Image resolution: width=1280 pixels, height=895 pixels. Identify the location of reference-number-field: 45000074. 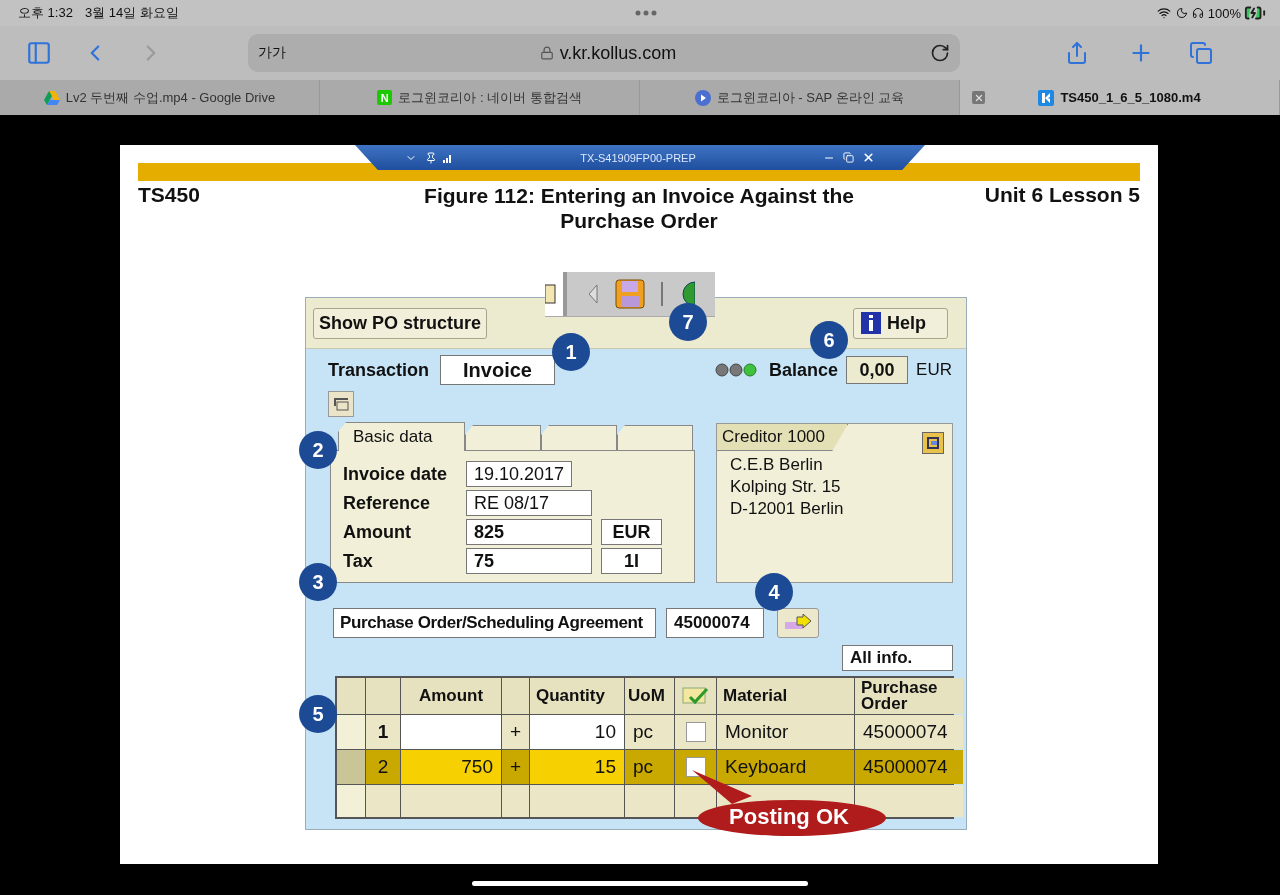
(715, 623).